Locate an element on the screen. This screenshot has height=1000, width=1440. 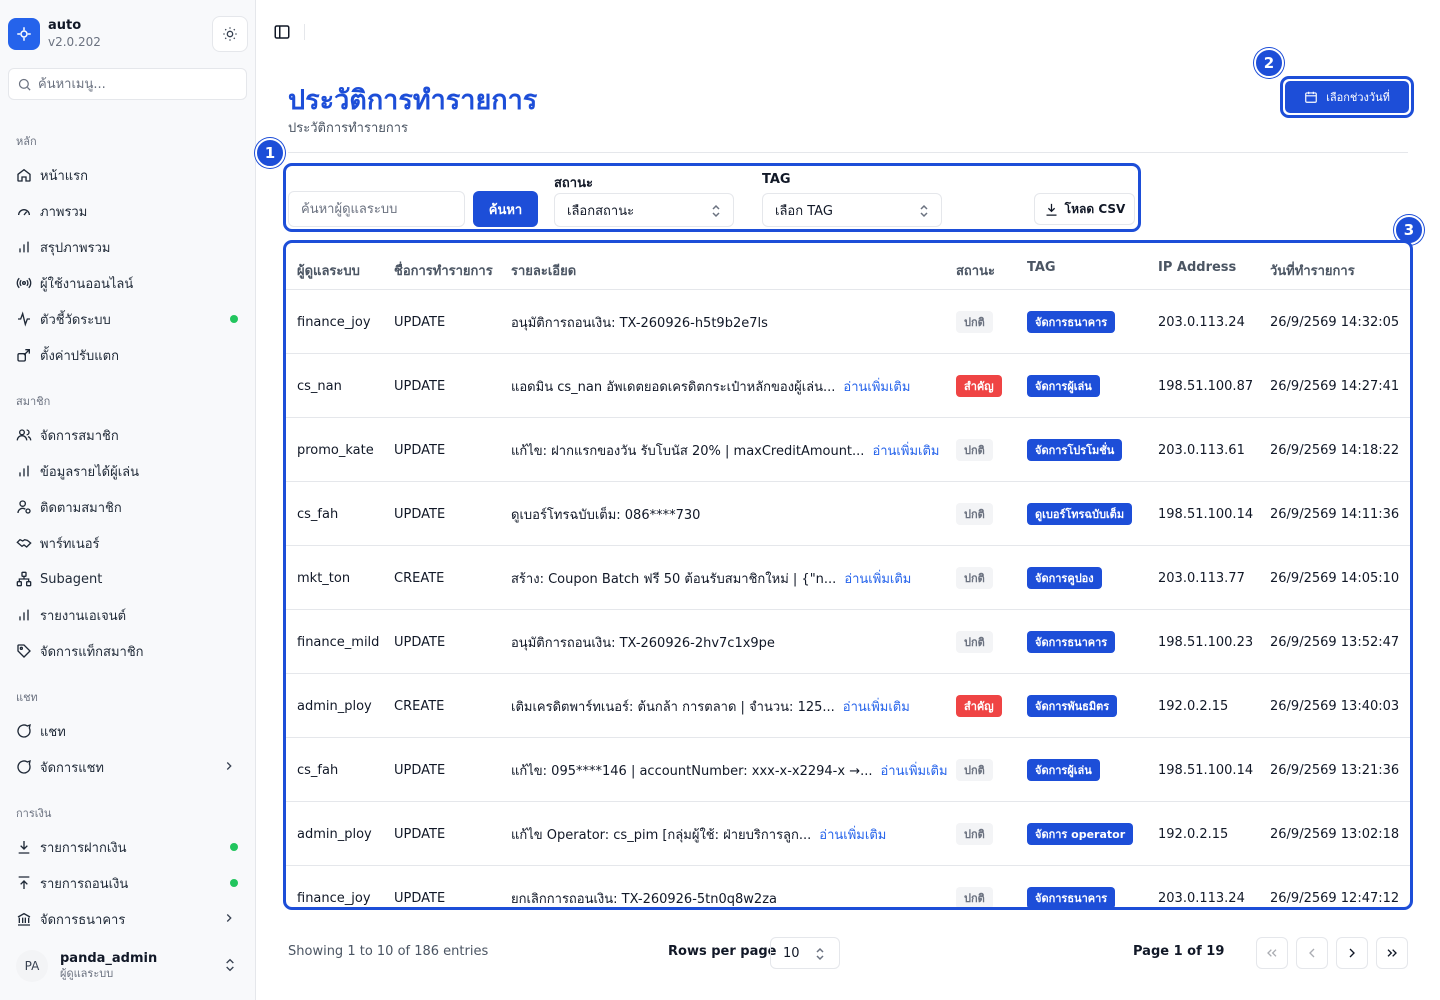
cell-tag: ดูเบอร์โทรฉบับเต็ม is located at coordinates (1080, 514).